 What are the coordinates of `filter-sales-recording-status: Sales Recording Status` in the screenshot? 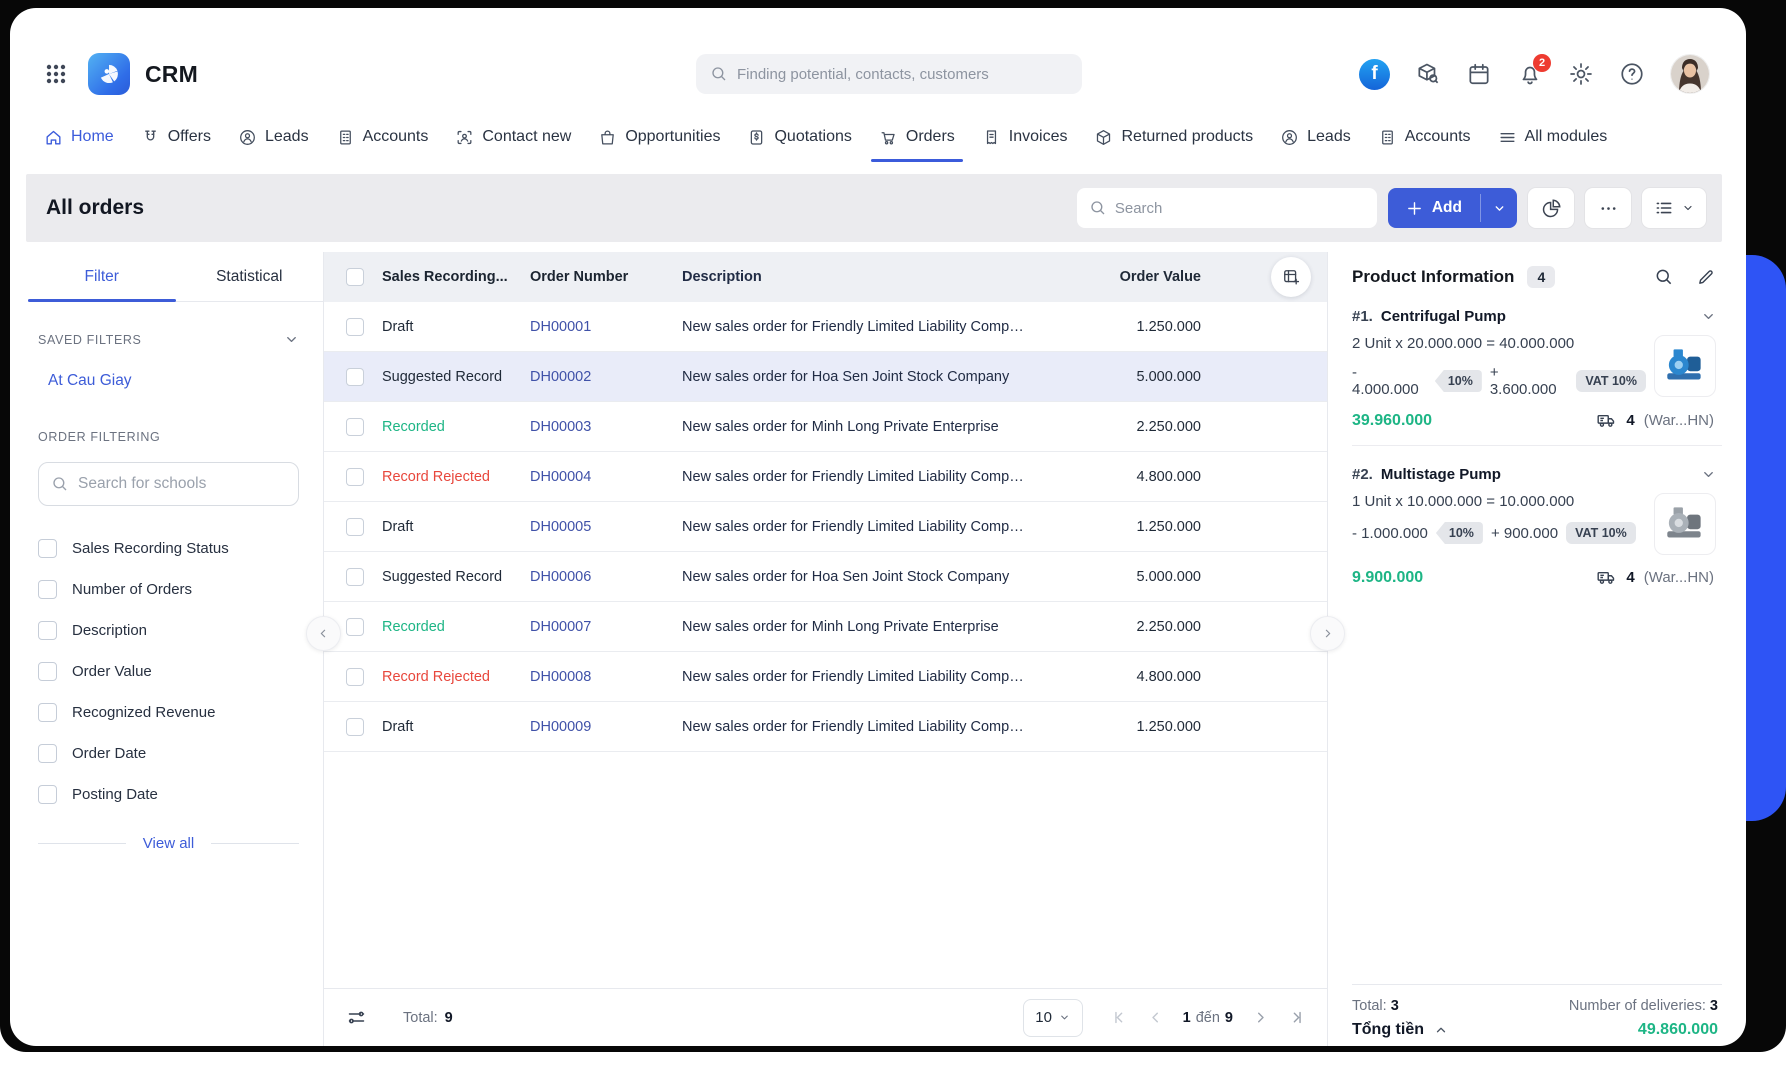 It's located at (168, 548).